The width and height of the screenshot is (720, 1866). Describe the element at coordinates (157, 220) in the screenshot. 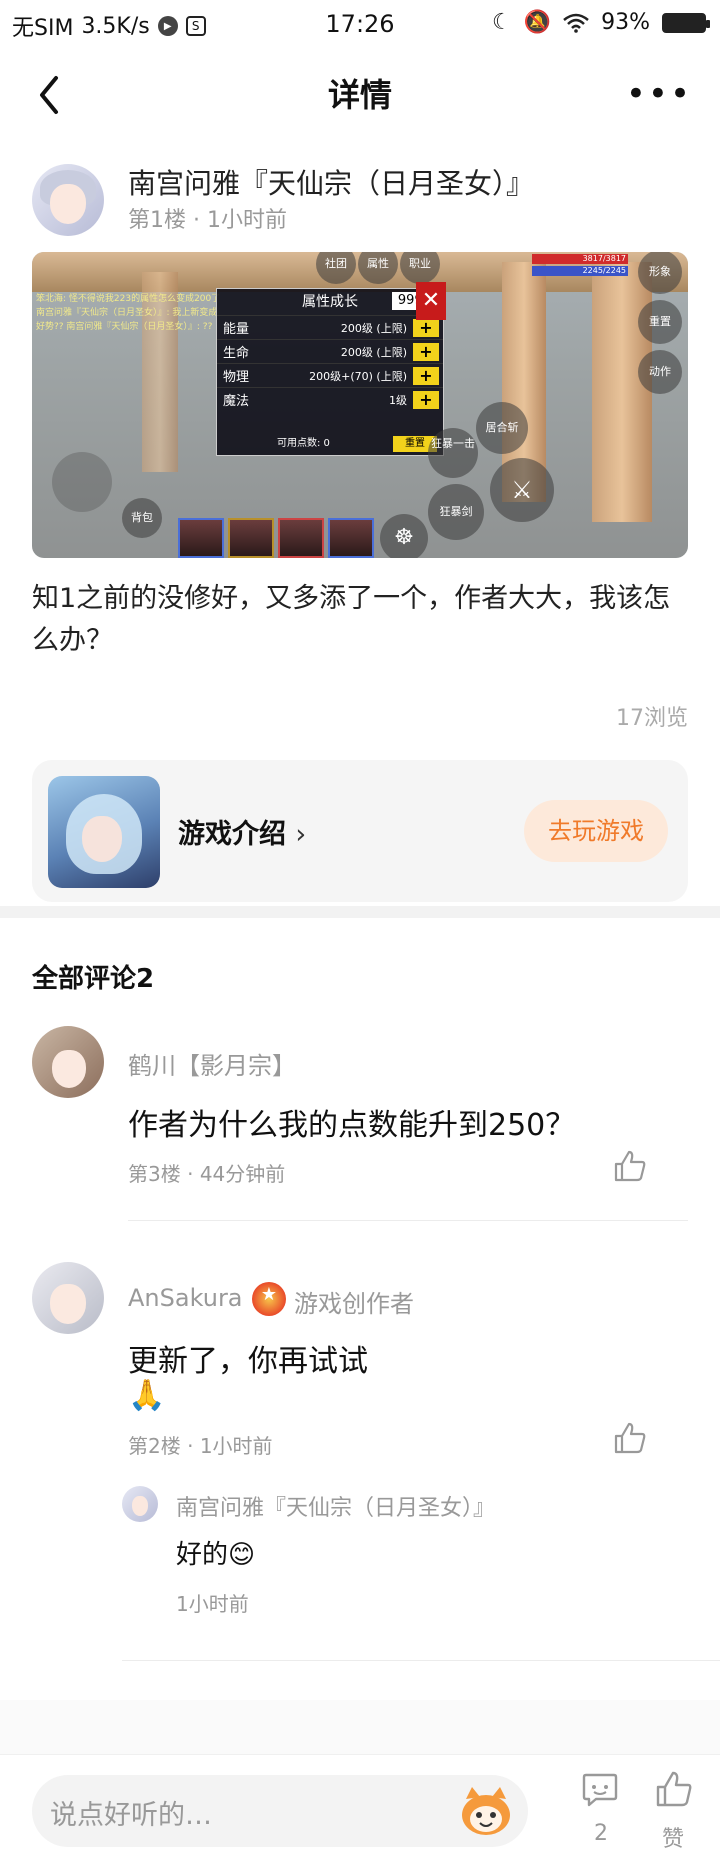

I see `post-floor: 第1楼` at that location.